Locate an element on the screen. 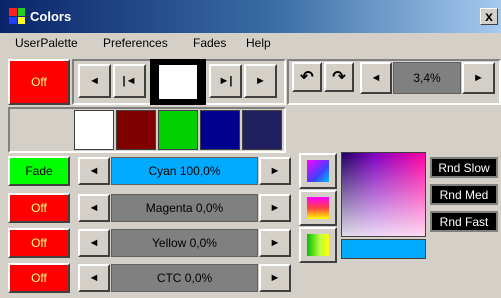 The image size is (501, 298). menu-bar: UserPalette Preferences Fades Help is located at coordinates (250, 44).